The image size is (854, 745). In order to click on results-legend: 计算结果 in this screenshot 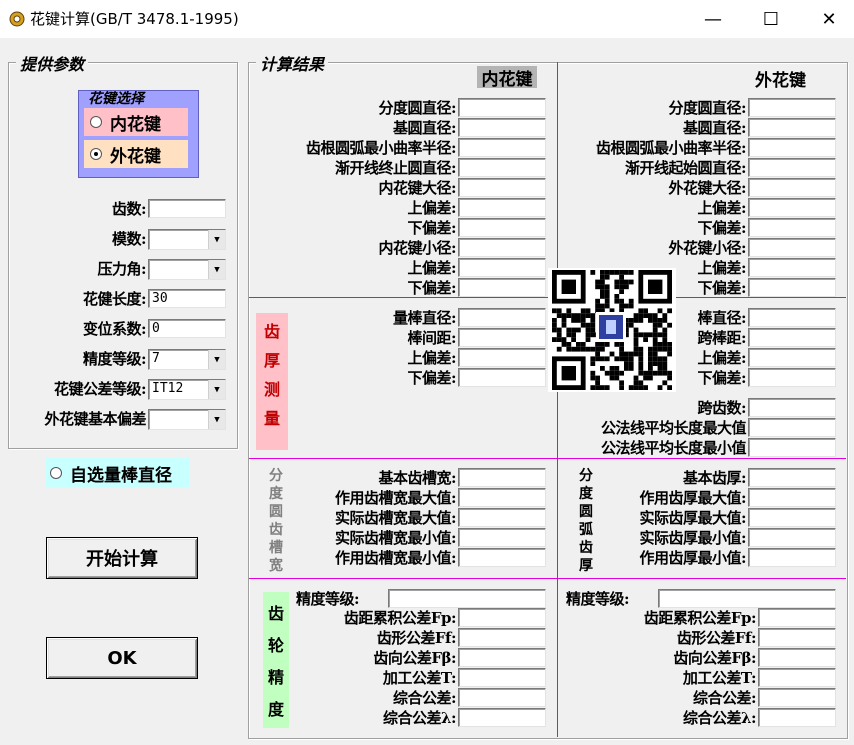, I will do `click(292, 63)`.